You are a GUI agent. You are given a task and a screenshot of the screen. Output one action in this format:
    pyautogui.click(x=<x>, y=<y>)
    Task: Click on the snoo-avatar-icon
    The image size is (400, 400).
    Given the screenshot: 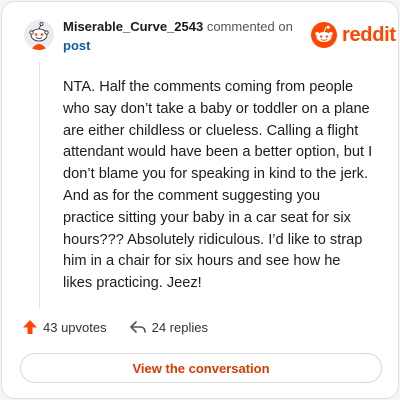 What is the action you would take?
    pyautogui.click(x=39, y=35)
    